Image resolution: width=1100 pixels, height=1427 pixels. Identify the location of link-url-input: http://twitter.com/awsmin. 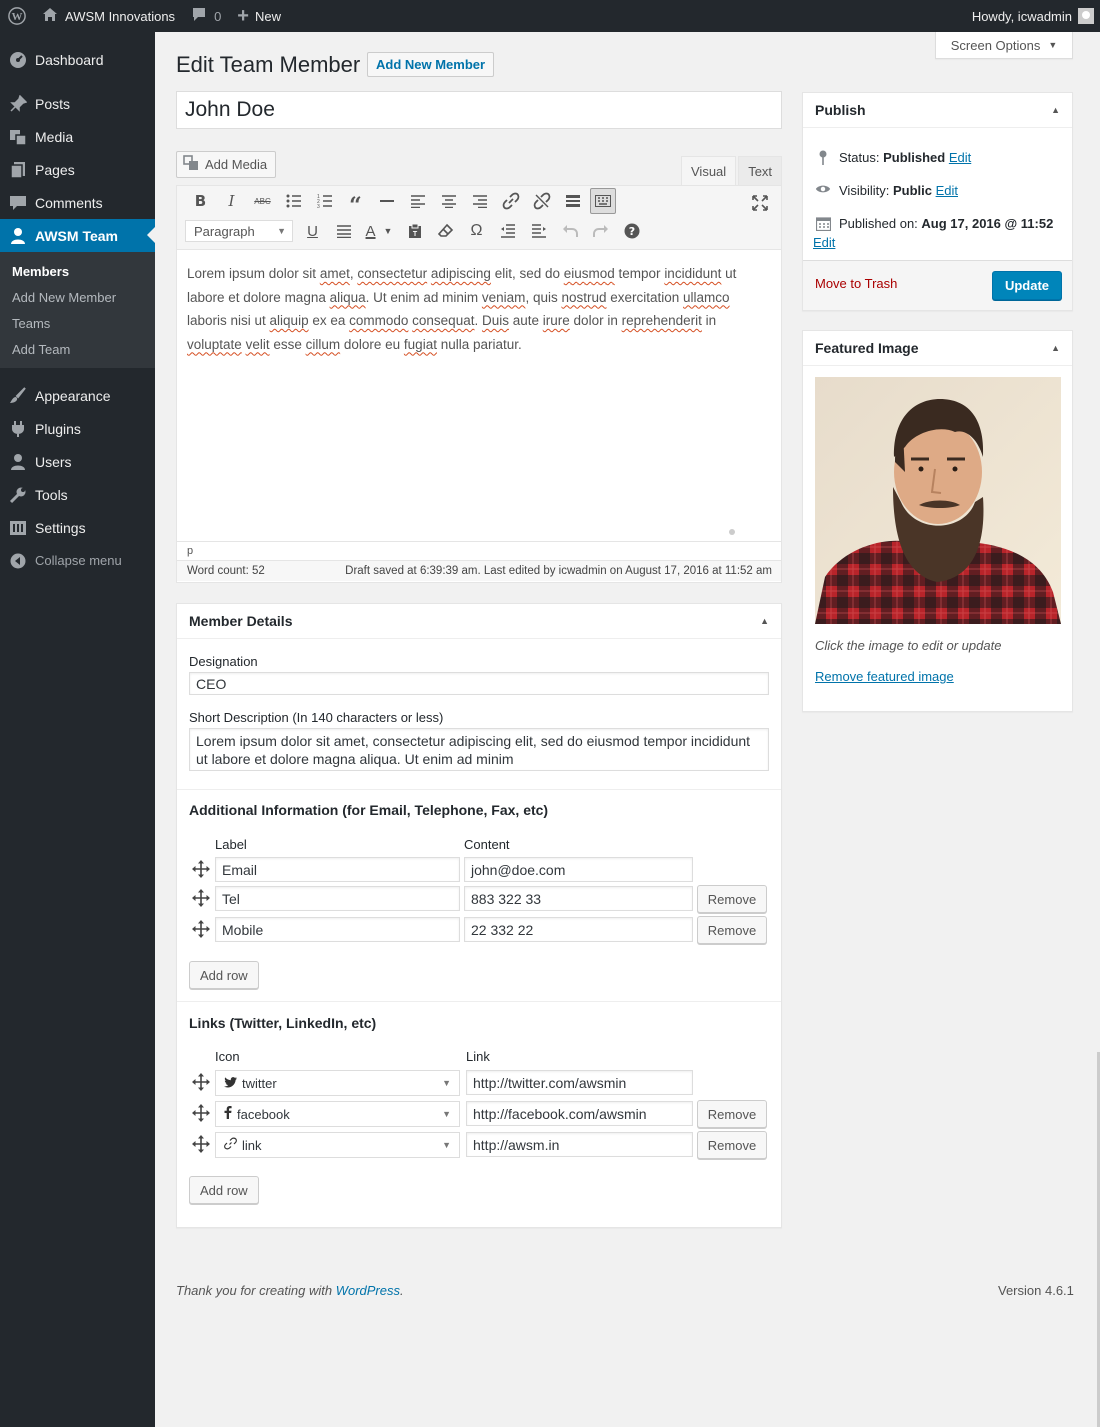
(579, 1082).